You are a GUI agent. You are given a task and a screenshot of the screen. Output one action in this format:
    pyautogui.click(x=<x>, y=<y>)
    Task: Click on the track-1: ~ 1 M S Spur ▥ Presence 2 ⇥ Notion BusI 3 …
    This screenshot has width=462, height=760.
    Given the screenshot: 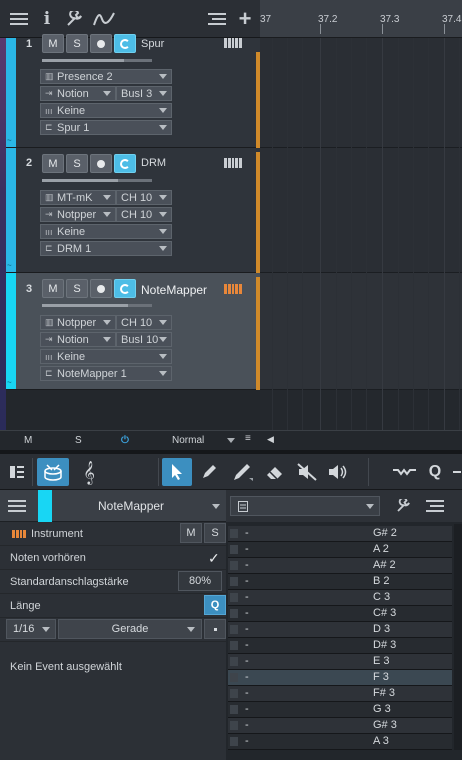 What is the action you would take?
    pyautogui.click(x=136, y=91)
    